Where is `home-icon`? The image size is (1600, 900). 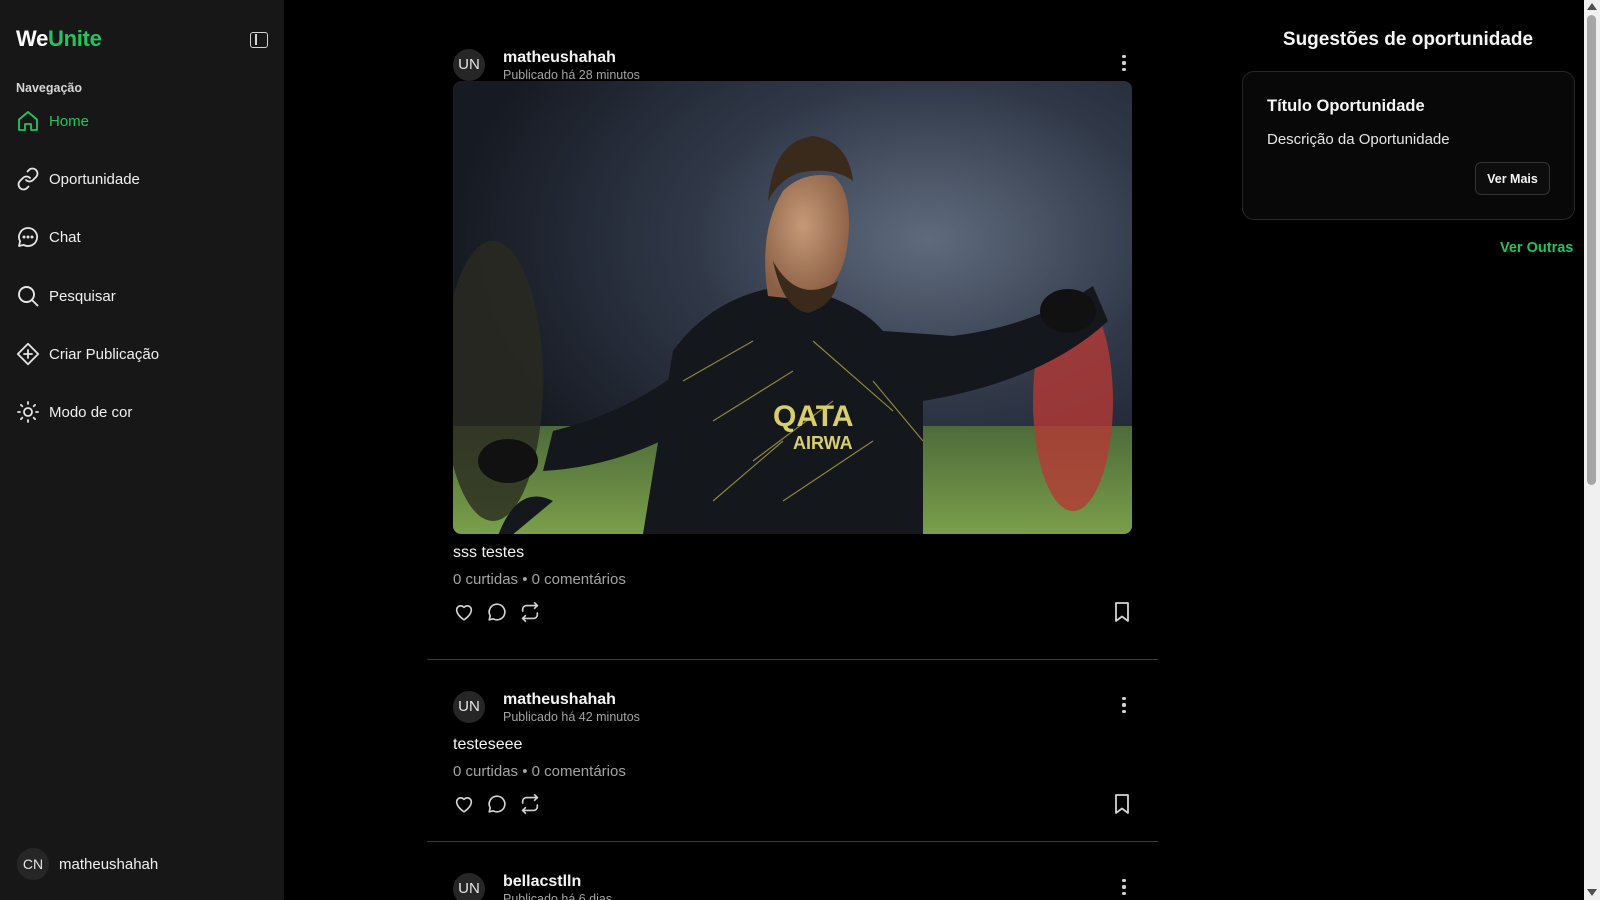
home-icon is located at coordinates (28, 121).